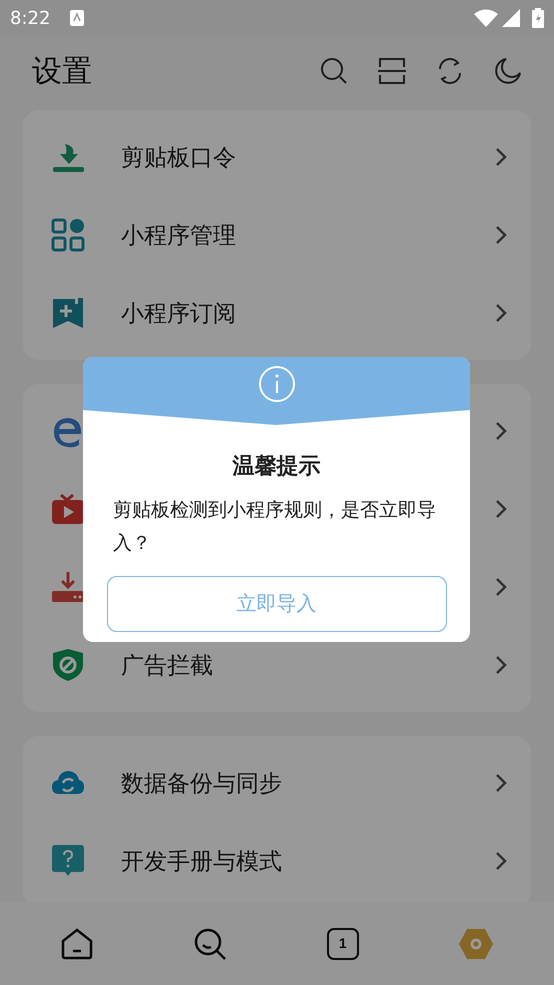 This screenshot has height=985, width=554. What do you see at coordinates (179, 313) in the screenshot?
I see `row-label: 小程序订阅` at bounding box center [179, 313].